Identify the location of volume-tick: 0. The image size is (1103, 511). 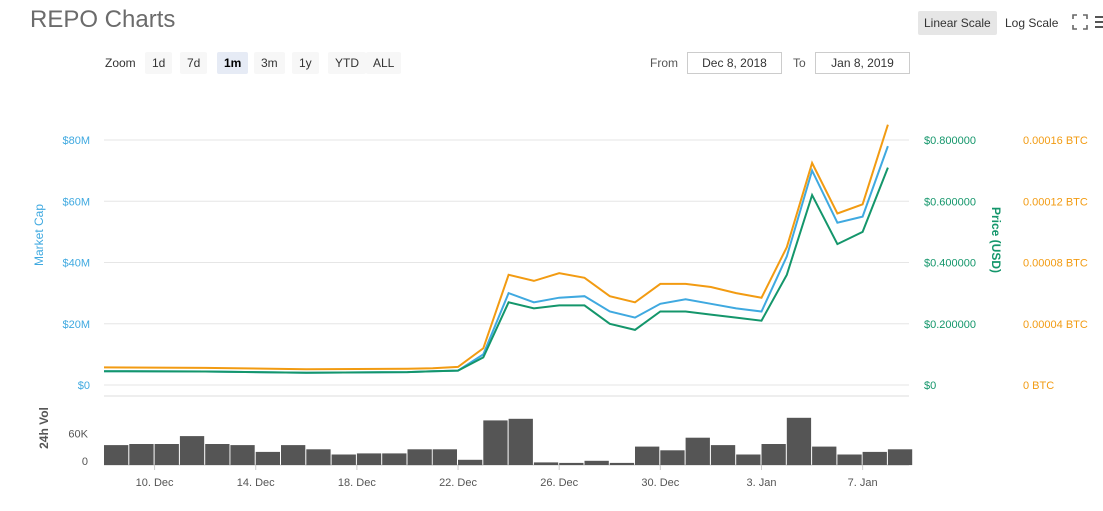
(85, 462).